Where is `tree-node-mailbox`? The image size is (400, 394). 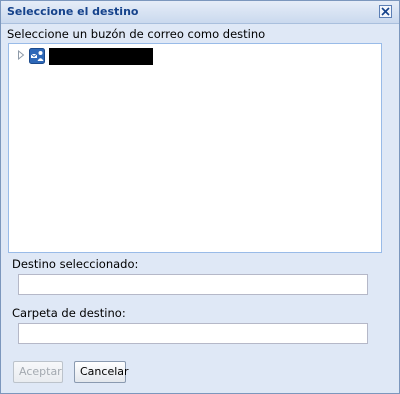
tree-node-mailbox is located at coordinates (87, 56).